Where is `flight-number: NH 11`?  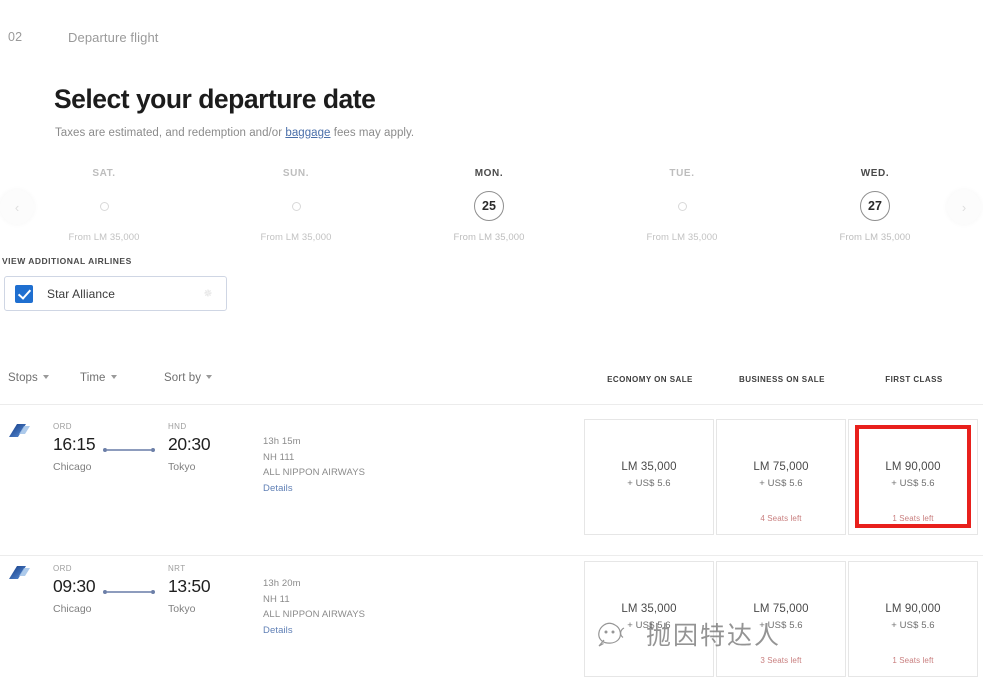 flight-number: NH 11 is located at coordinates (276, 599).